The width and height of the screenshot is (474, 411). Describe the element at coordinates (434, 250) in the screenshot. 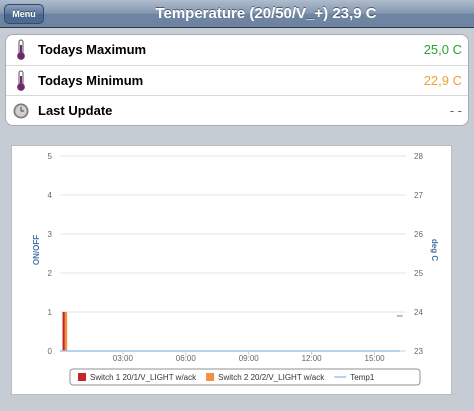

I see `right-axis-title: deg C` at that location.